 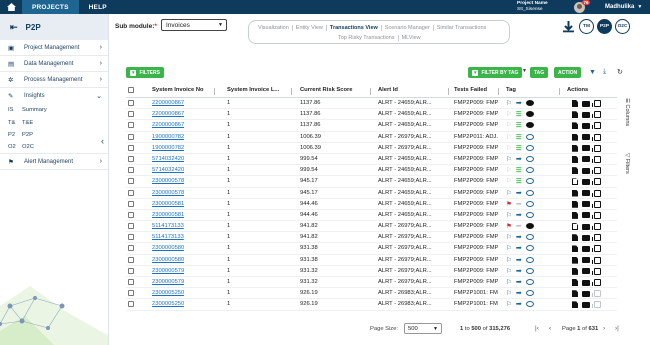 What do you see at coordinates (619, 7) in the screenshot?
I see `user-name: Madhulika` at bounding box center [619, 7].